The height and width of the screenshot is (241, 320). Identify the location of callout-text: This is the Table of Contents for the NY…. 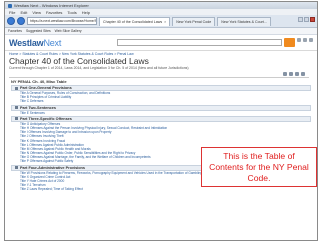
(259, 166).